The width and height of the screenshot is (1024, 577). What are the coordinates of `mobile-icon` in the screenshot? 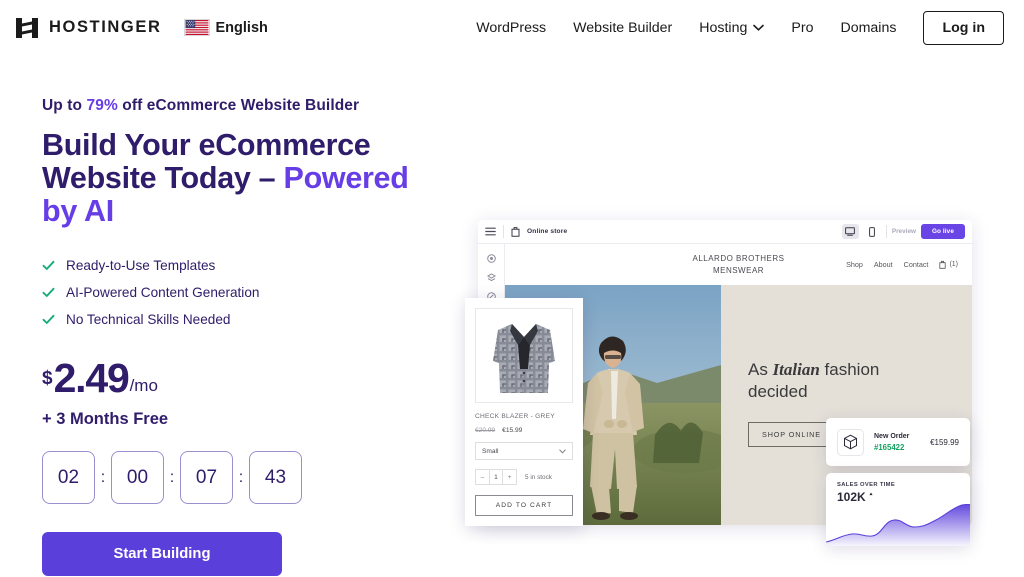 It's located at (872, 231).